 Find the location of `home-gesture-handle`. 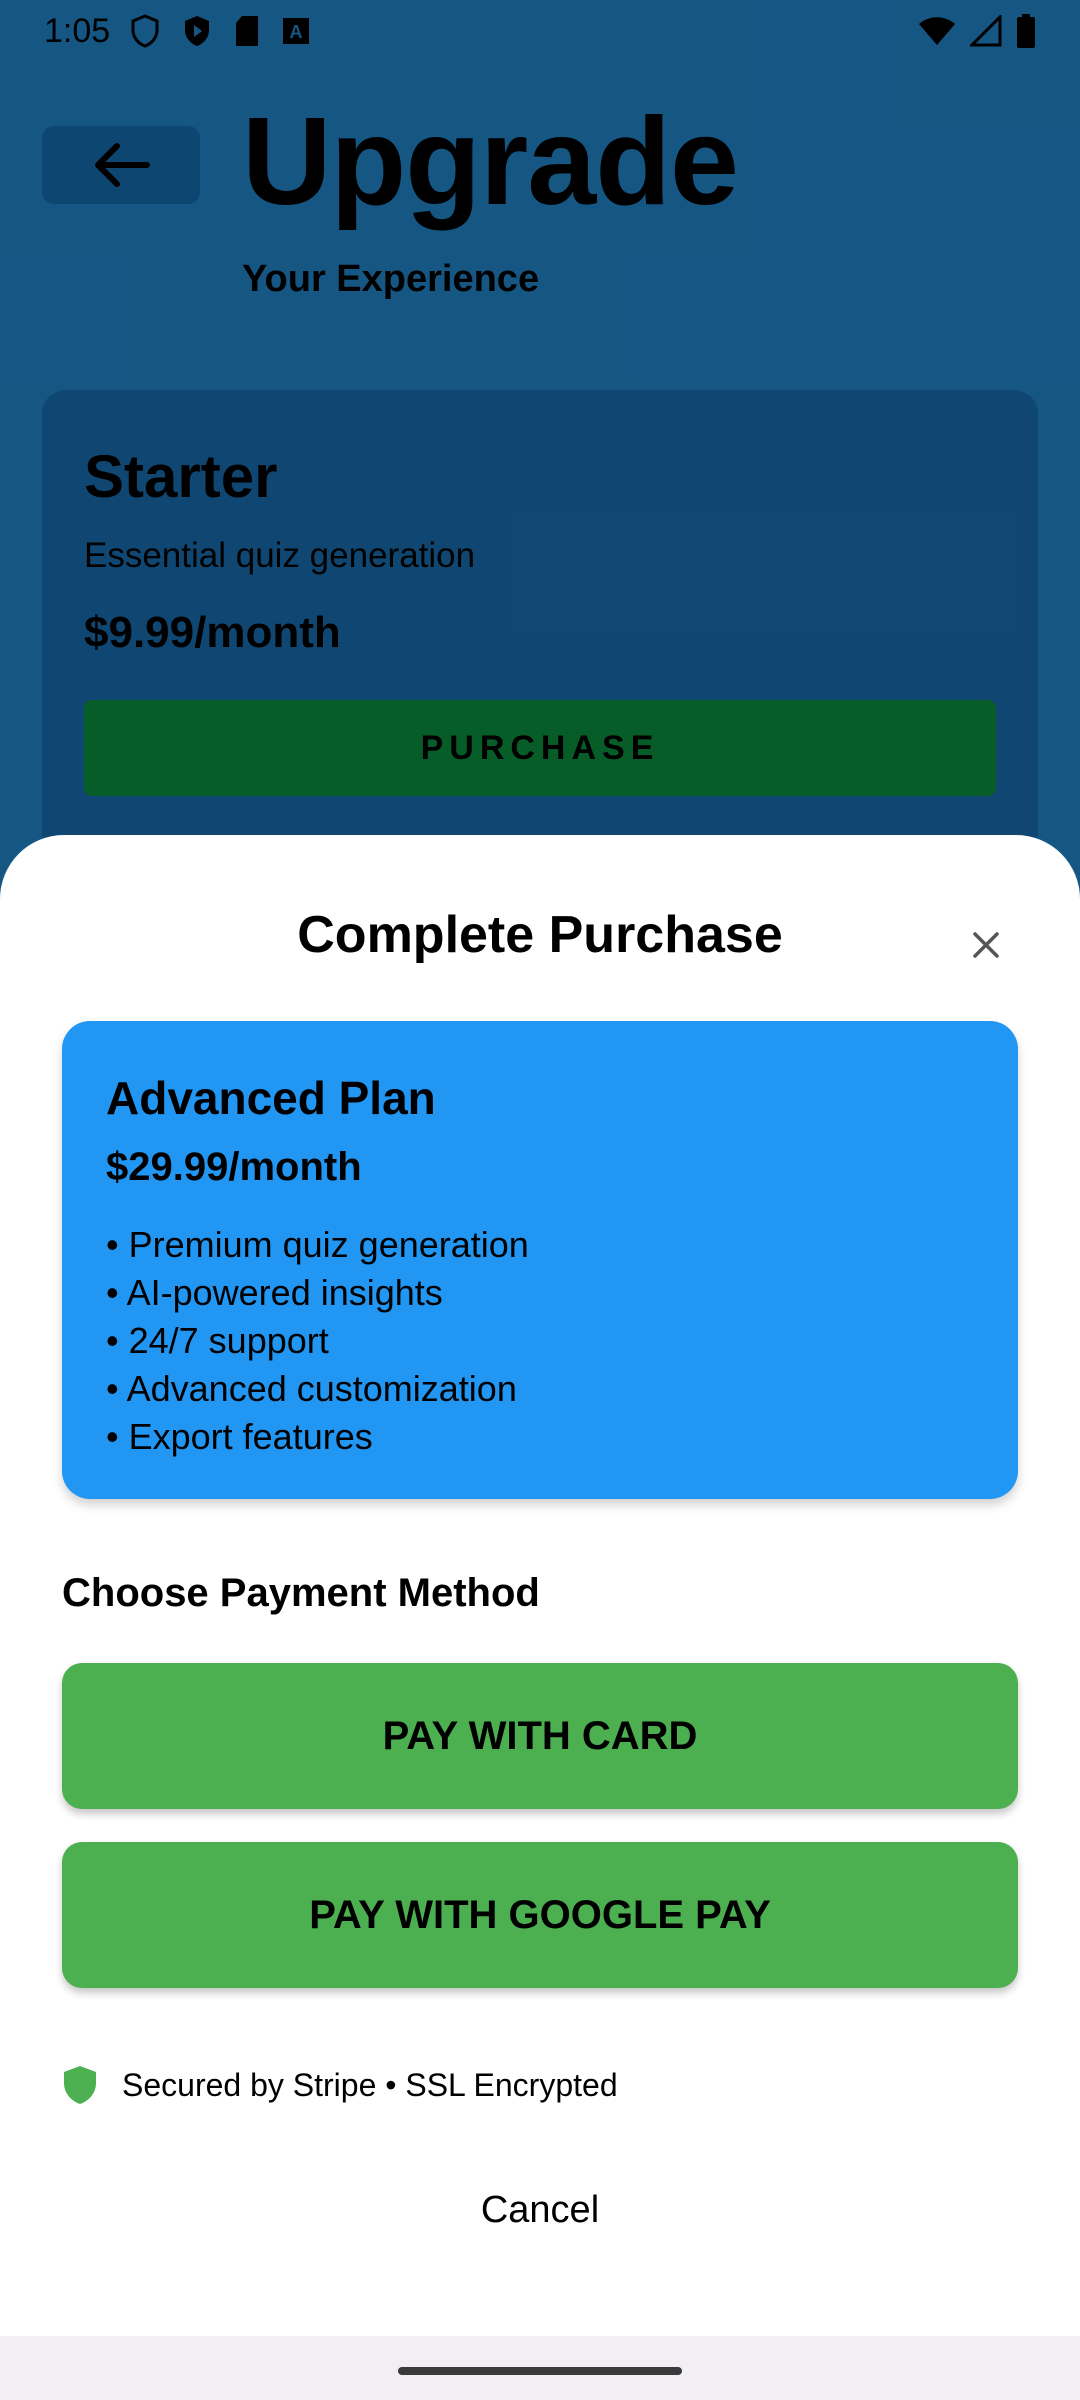

home-gesture-handle is located at coordinates (540, 2371).